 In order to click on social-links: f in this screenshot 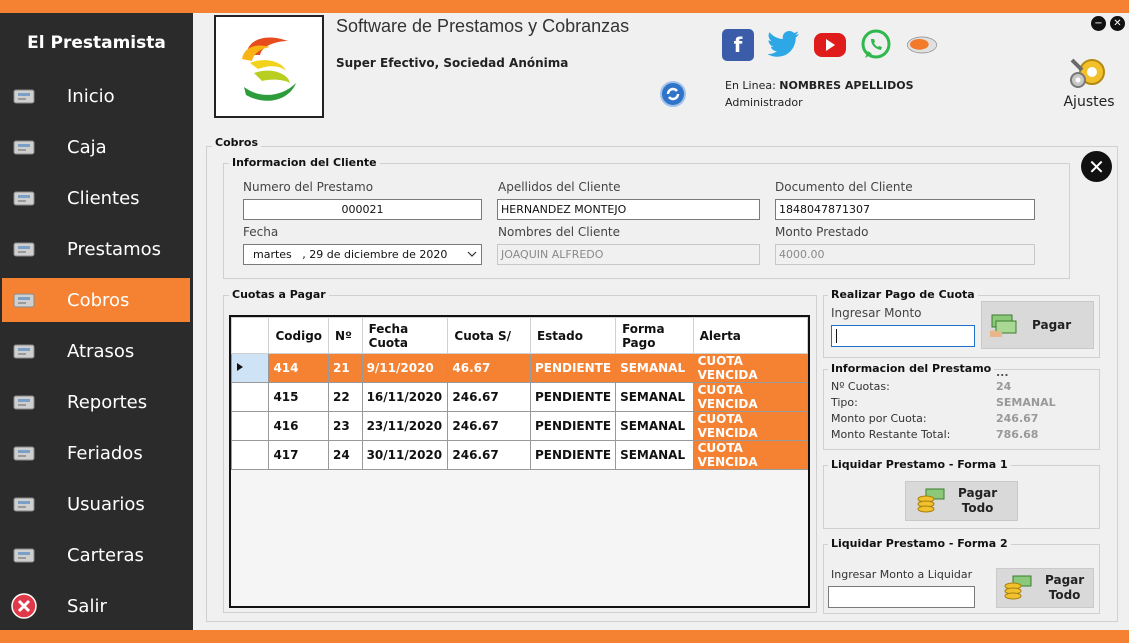, I will do `click(830, 45)`.